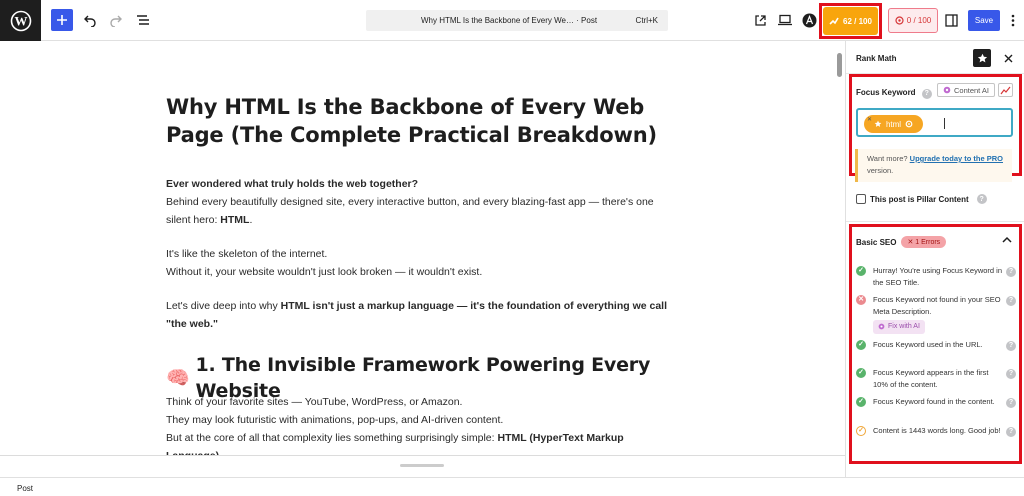 The height and width of the screenshot is (496, 1024). I want to click on svg-text: W, so click(20, 20).